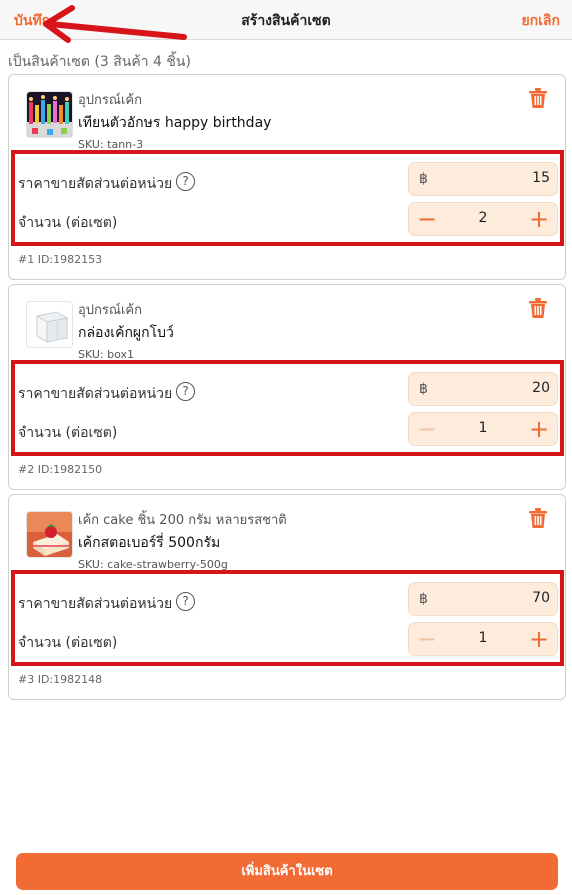 The height and width of the screenshot is (895, 572). I want to click on price-value: 15, so click(541, 178).